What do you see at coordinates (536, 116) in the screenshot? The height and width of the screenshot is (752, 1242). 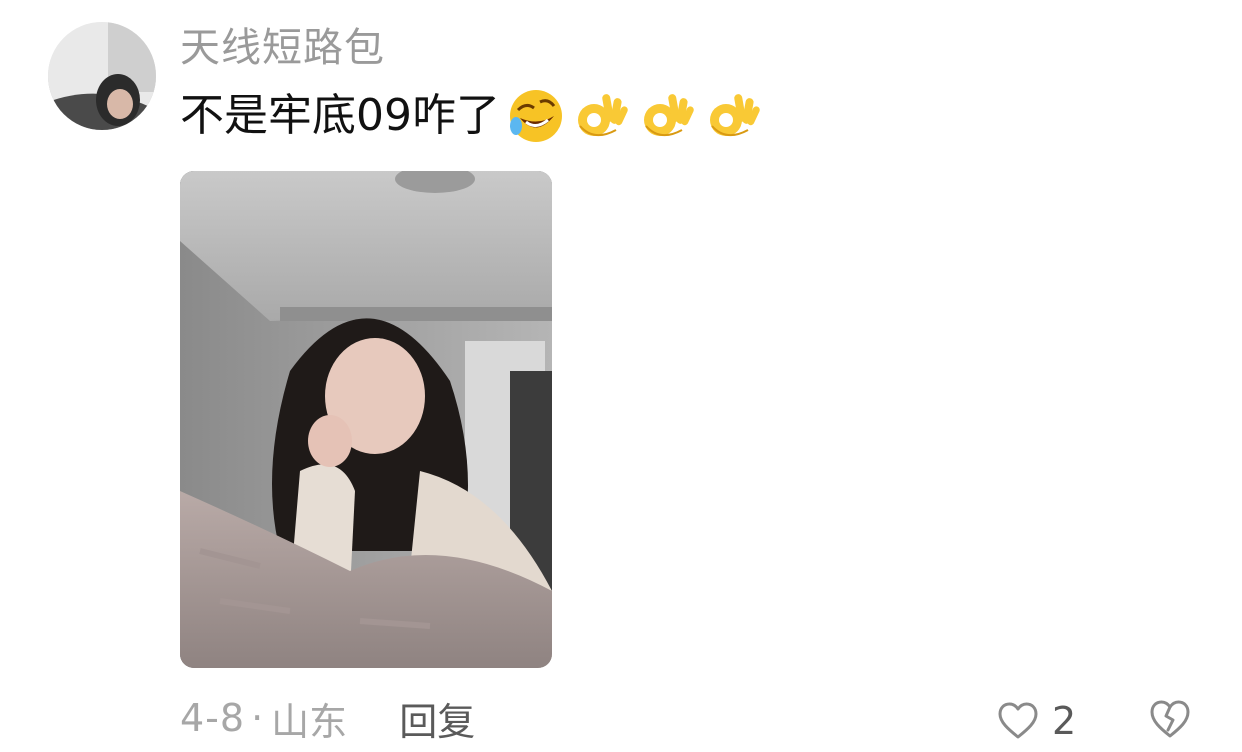 I see `rofl-emoji` at bounding box center [536, 116].